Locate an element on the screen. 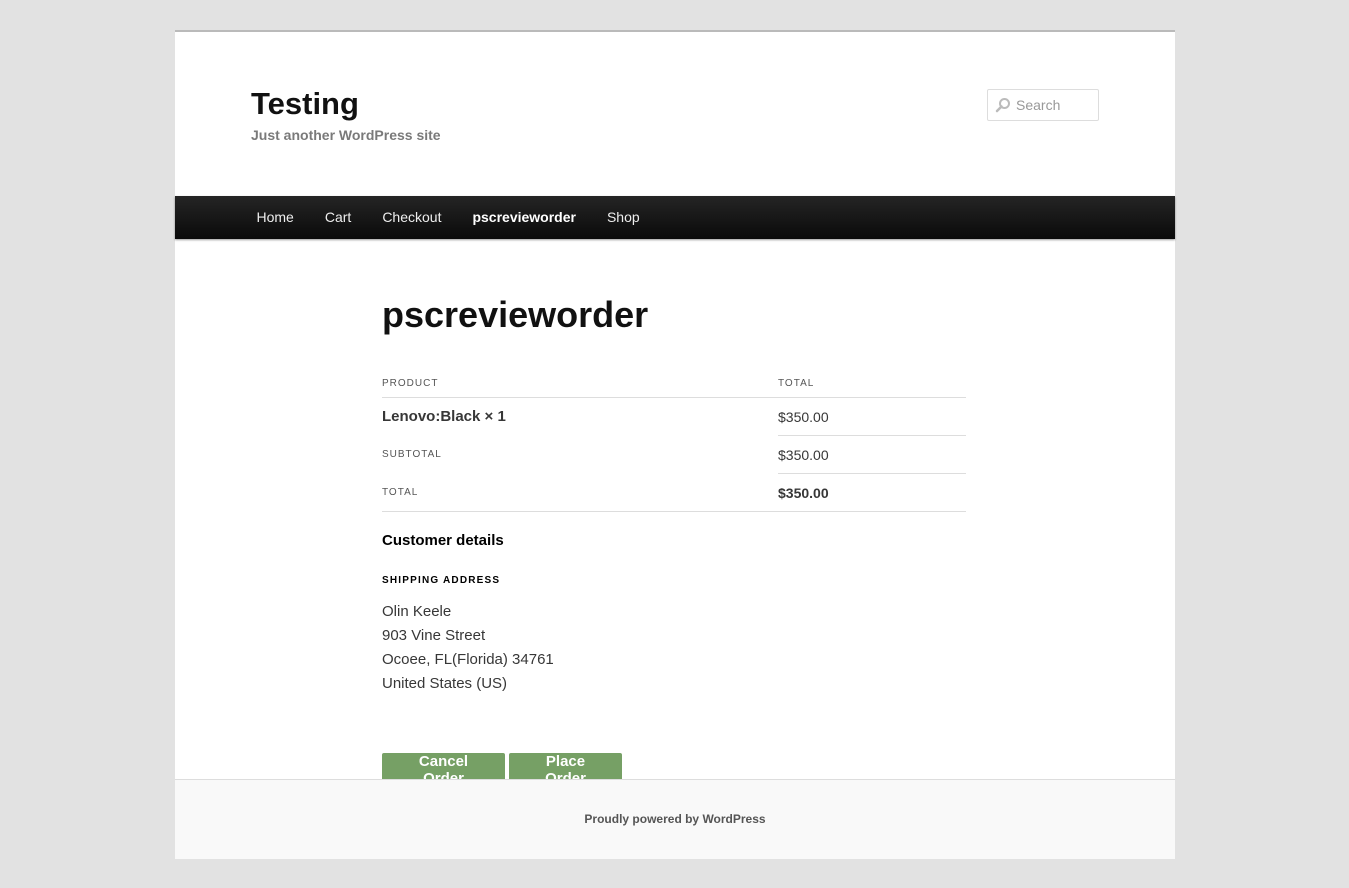  subtotal-row: SUBTOTAL $350.00 is located at coordinates (674, 454).